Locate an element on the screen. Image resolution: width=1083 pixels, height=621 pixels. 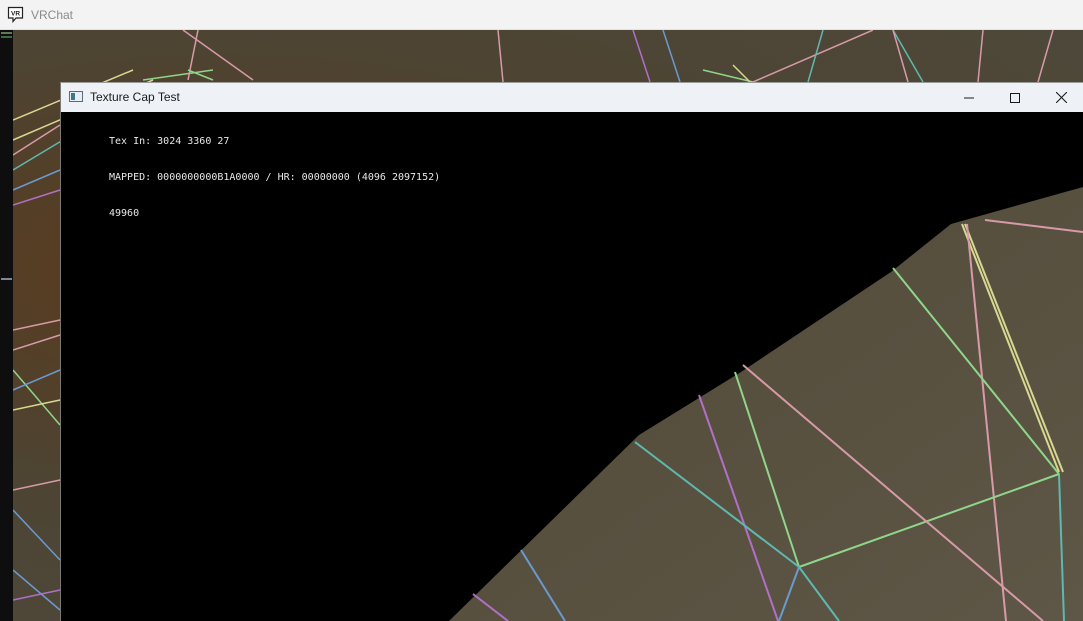
svg-text: VR is located at coordinates (15, 14).